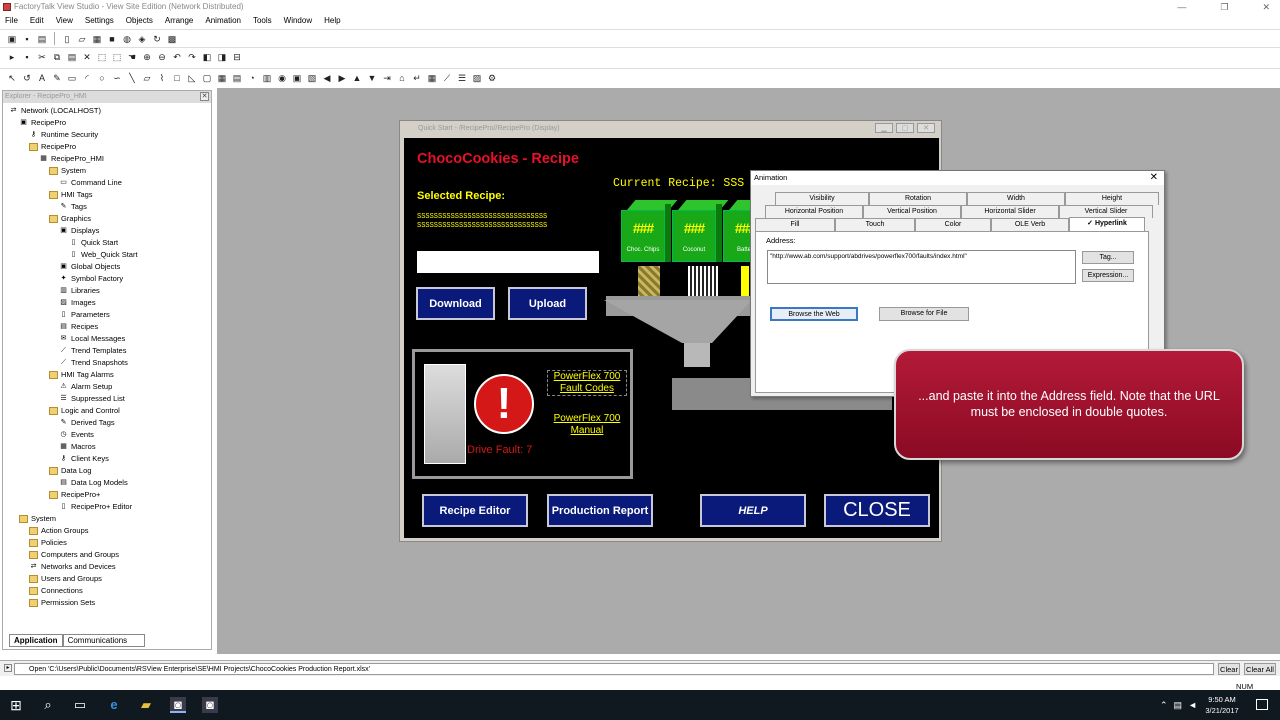 The height and width of the screenshot is (720, 1280). I want to click on tree-item: Graphics, so click(70, 219).